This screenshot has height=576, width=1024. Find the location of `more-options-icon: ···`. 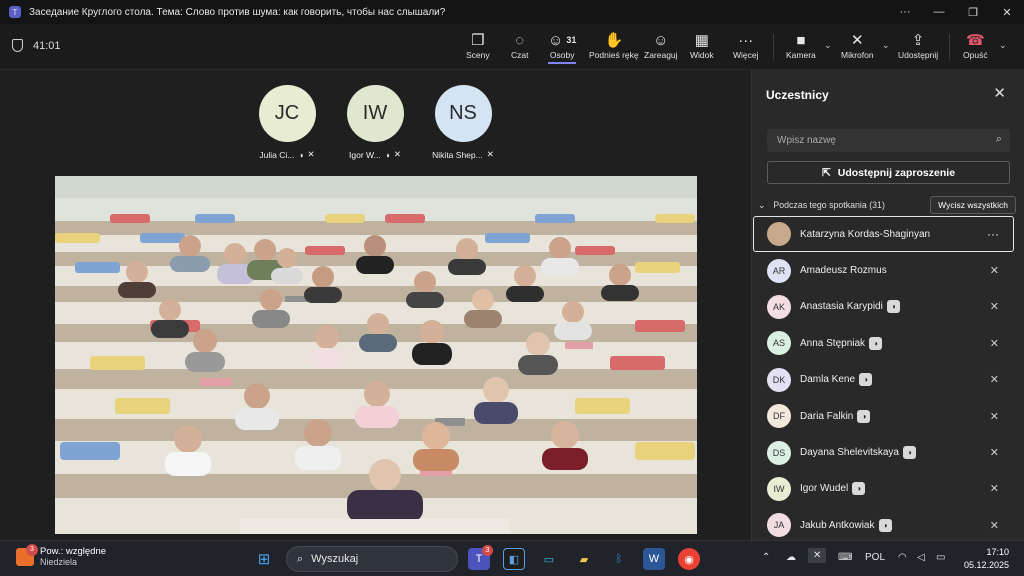

more-options-icon: ··· is located at coordinates (993, 234).